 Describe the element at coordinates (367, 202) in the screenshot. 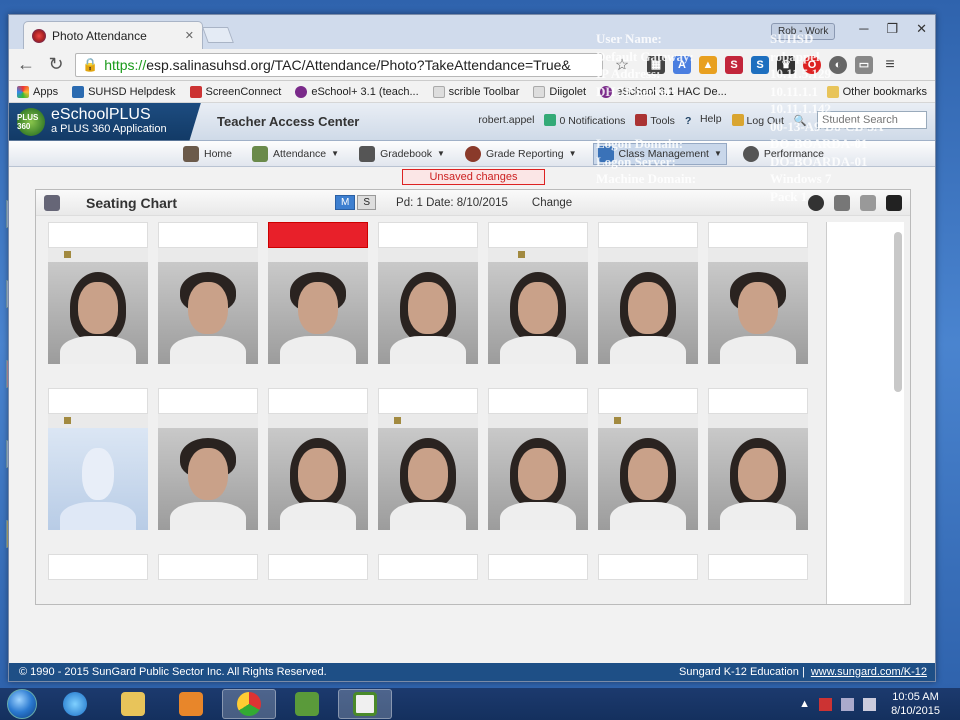

I see `view-mode-s: S` at that location.